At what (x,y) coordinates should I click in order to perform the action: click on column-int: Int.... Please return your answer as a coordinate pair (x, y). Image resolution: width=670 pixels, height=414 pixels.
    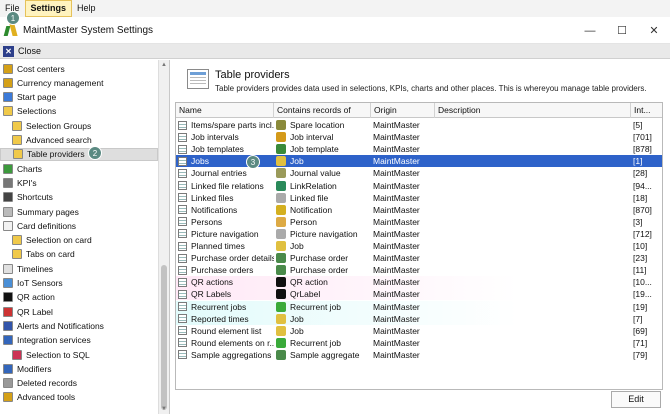
    Looking at the image, I should click on (646, 110).